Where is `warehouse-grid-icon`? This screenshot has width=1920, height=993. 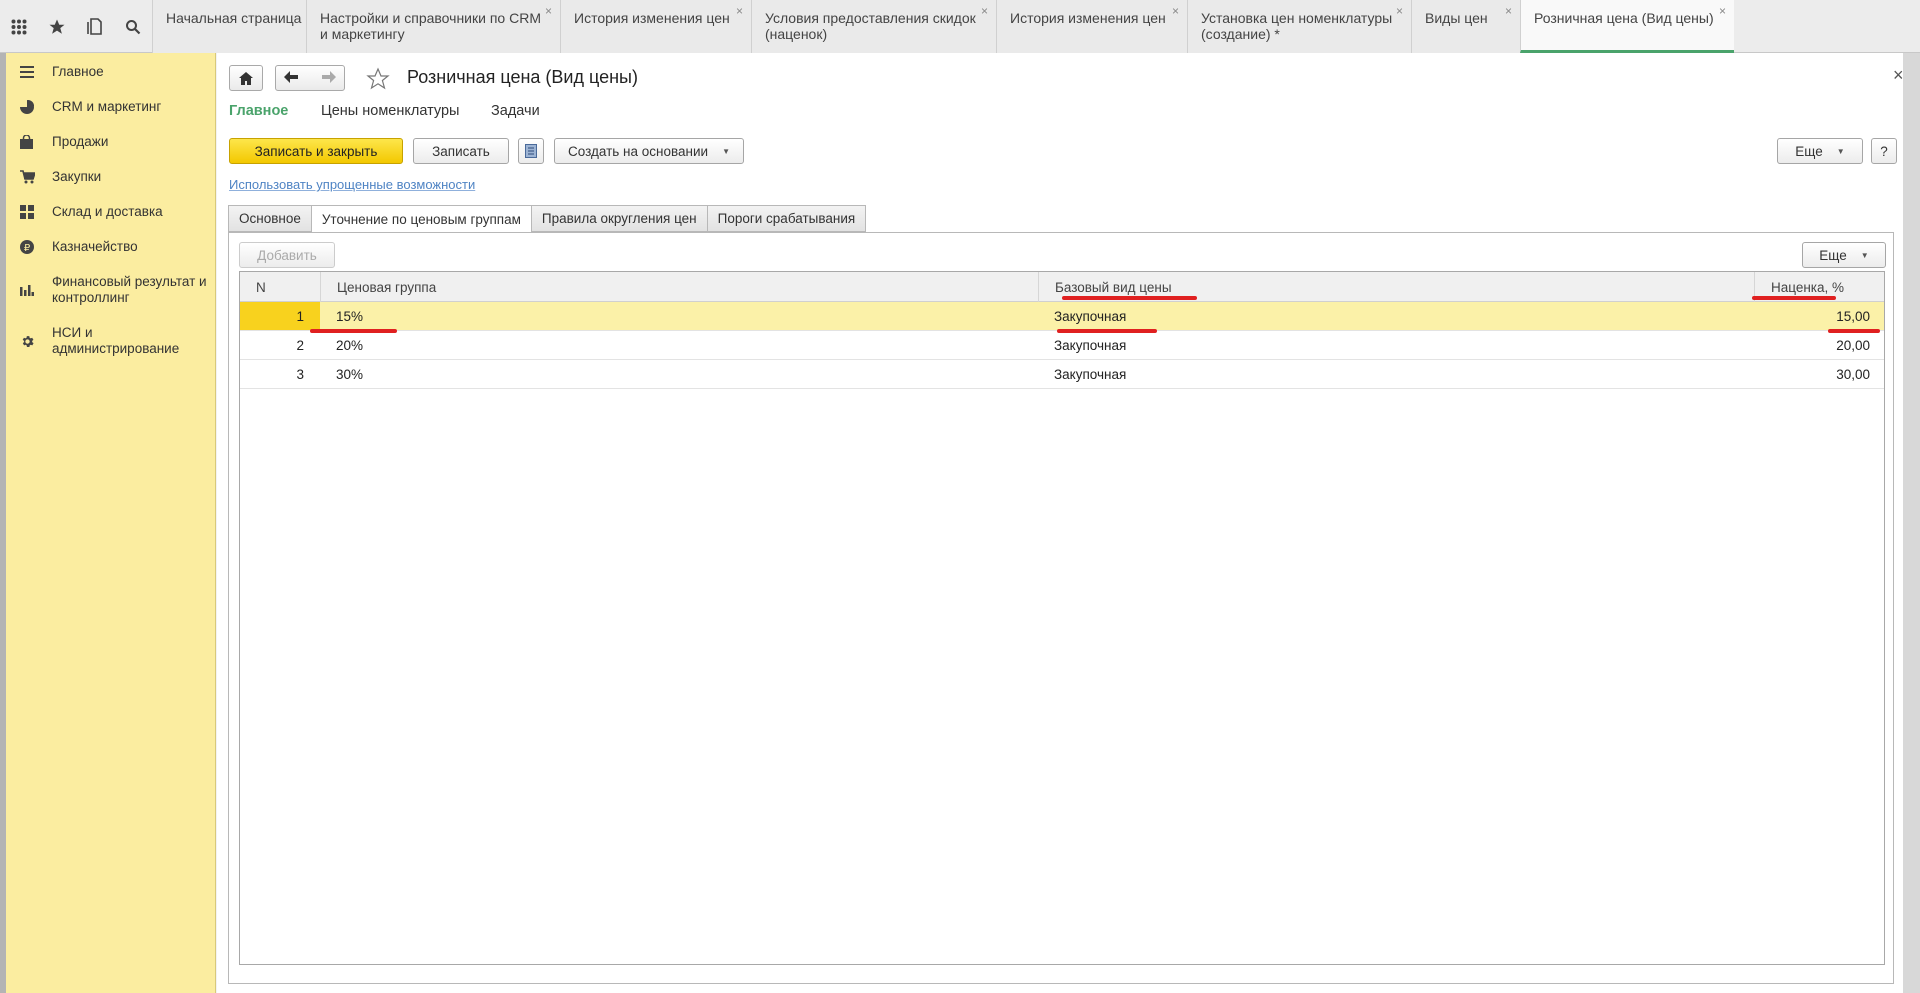 warehouse-grid-icon is located at coordinates (36, 212).